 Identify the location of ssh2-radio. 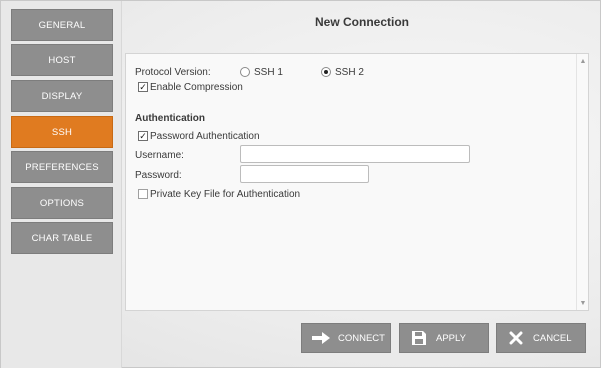
(326, 72).